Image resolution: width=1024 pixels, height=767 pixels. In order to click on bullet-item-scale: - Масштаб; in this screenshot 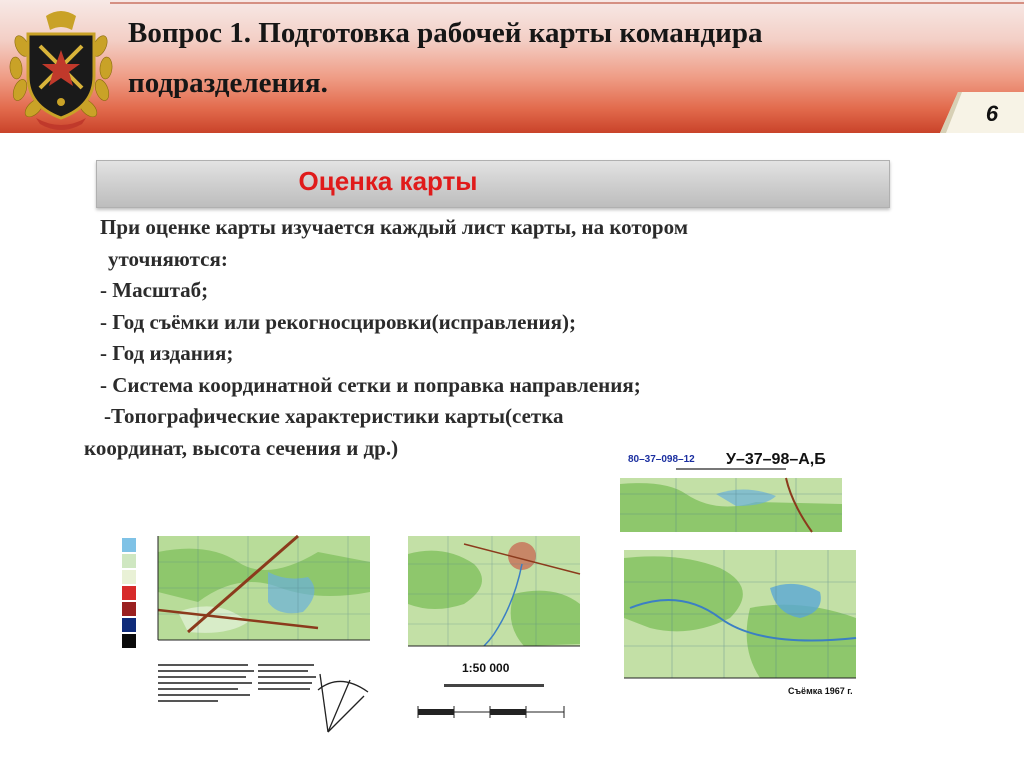, I will do `click(154, 290)`.